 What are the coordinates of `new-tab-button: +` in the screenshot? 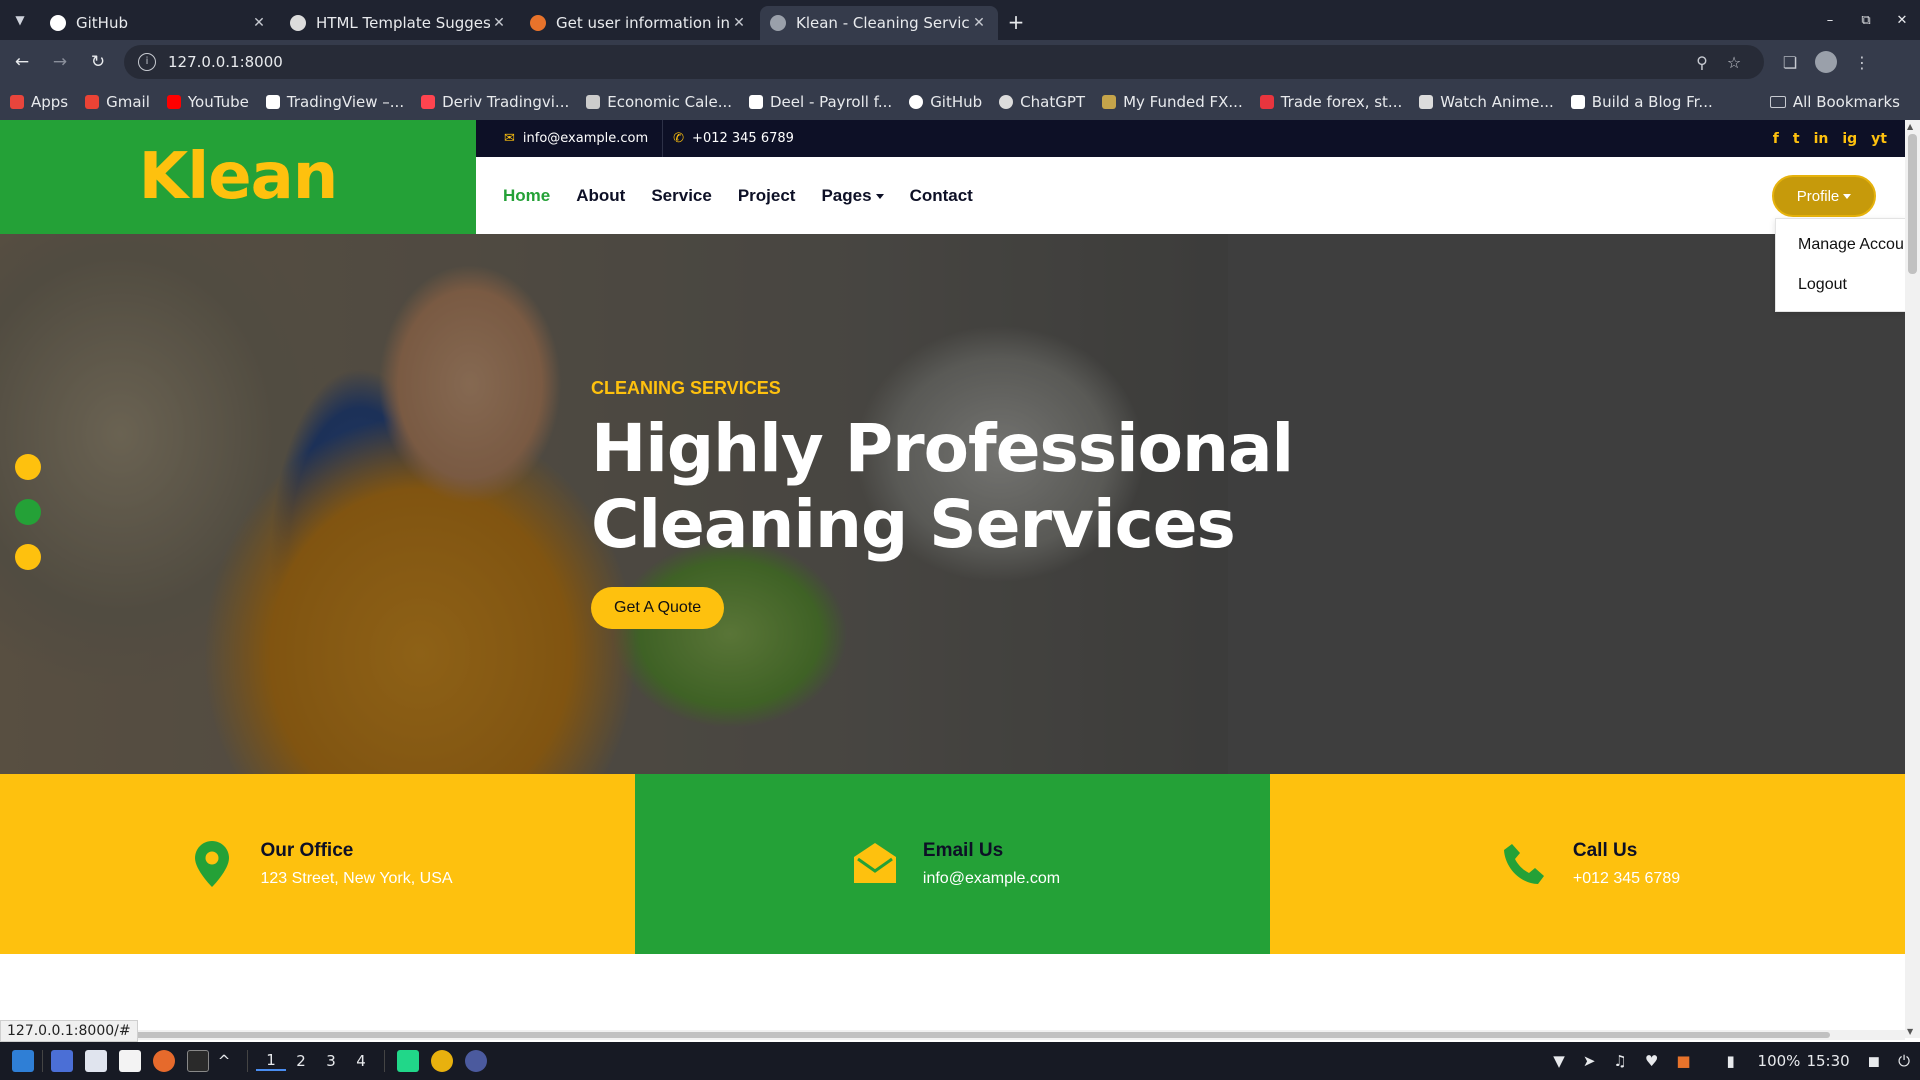 It's located at (1016, 23).